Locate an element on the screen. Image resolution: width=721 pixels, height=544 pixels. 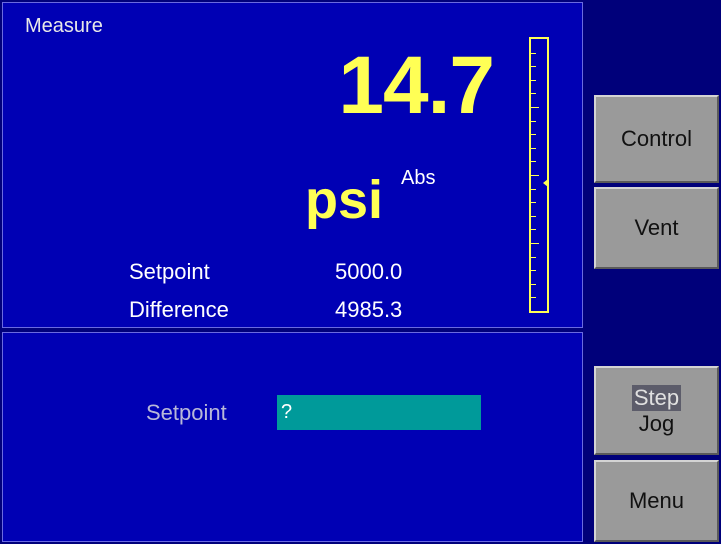
vent-button-label: Vent is located at coordinates (656, 227).